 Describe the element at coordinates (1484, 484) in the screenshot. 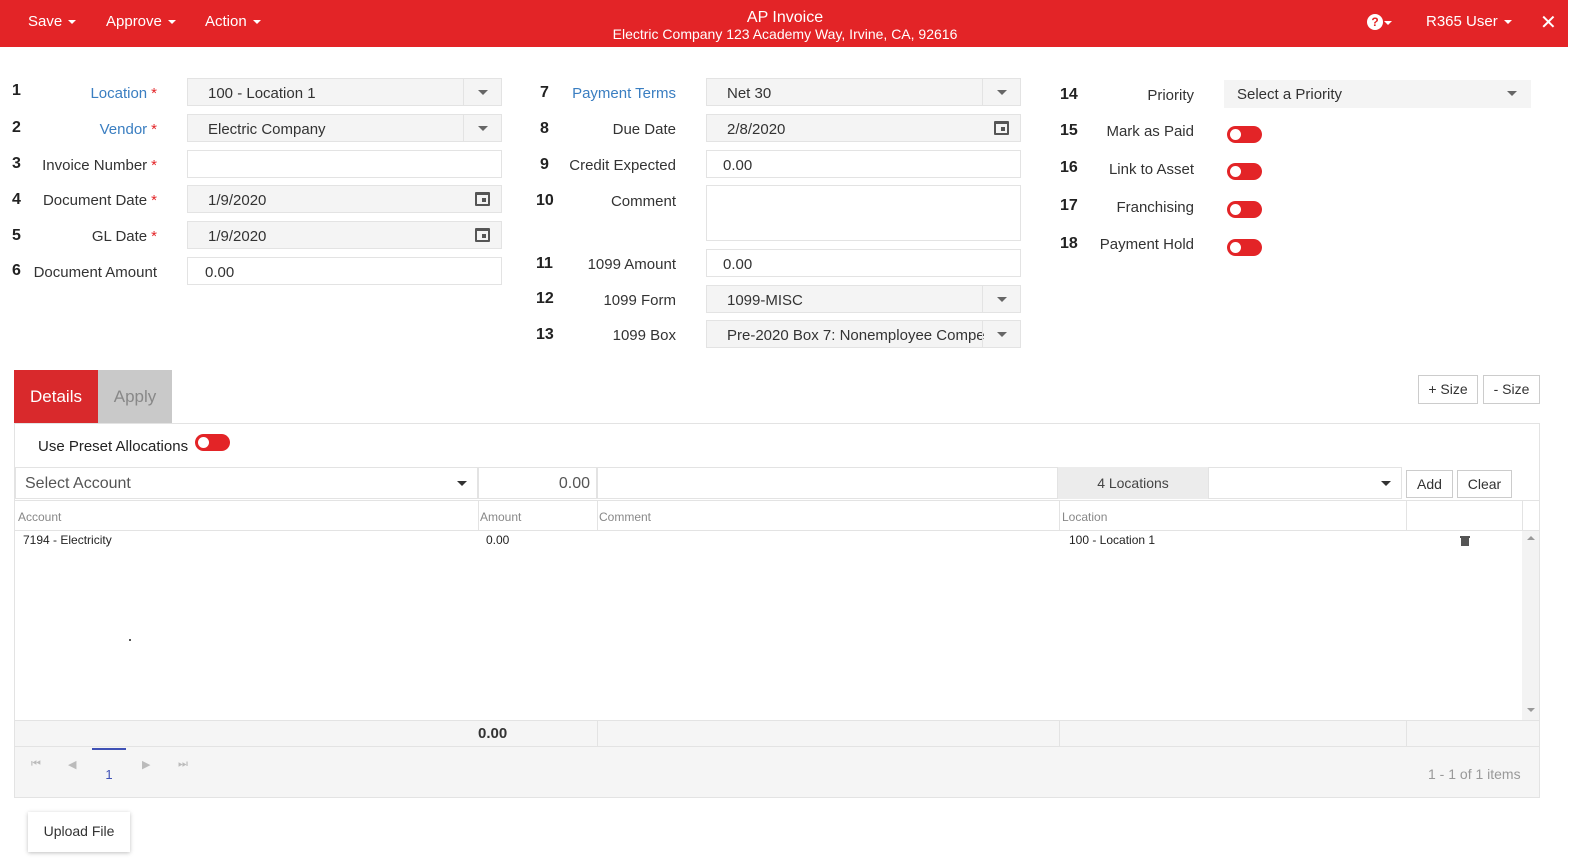

I see `clear-button: Clear` at that location.